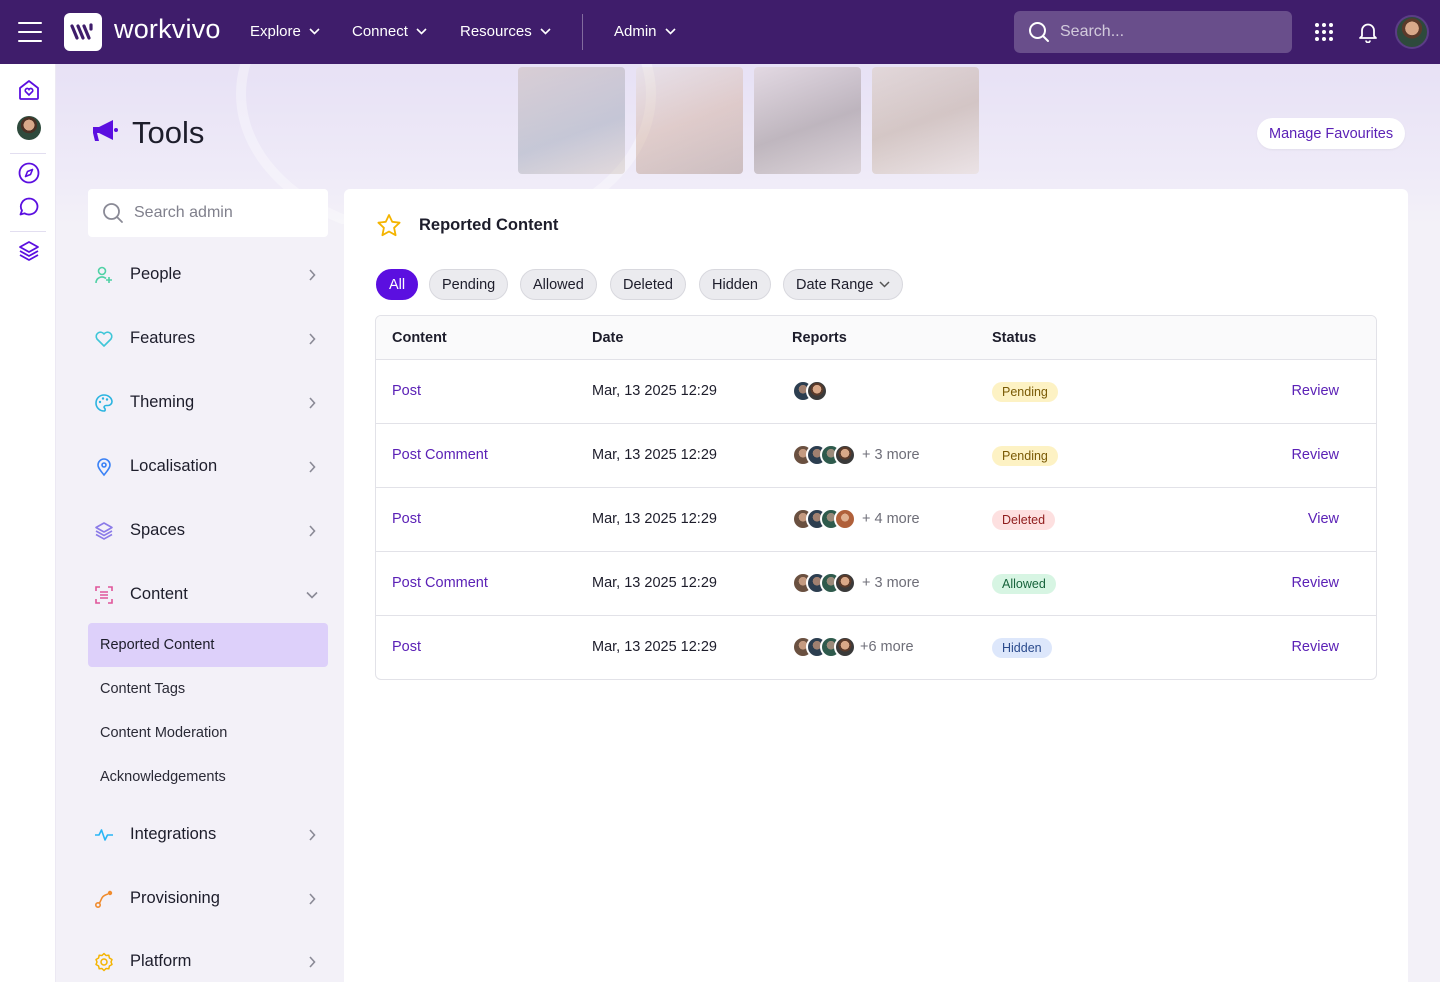 The width and height of the screenshot is (1440, 982). I want to click on filter-hidden: Hidden, so click(735, 284).